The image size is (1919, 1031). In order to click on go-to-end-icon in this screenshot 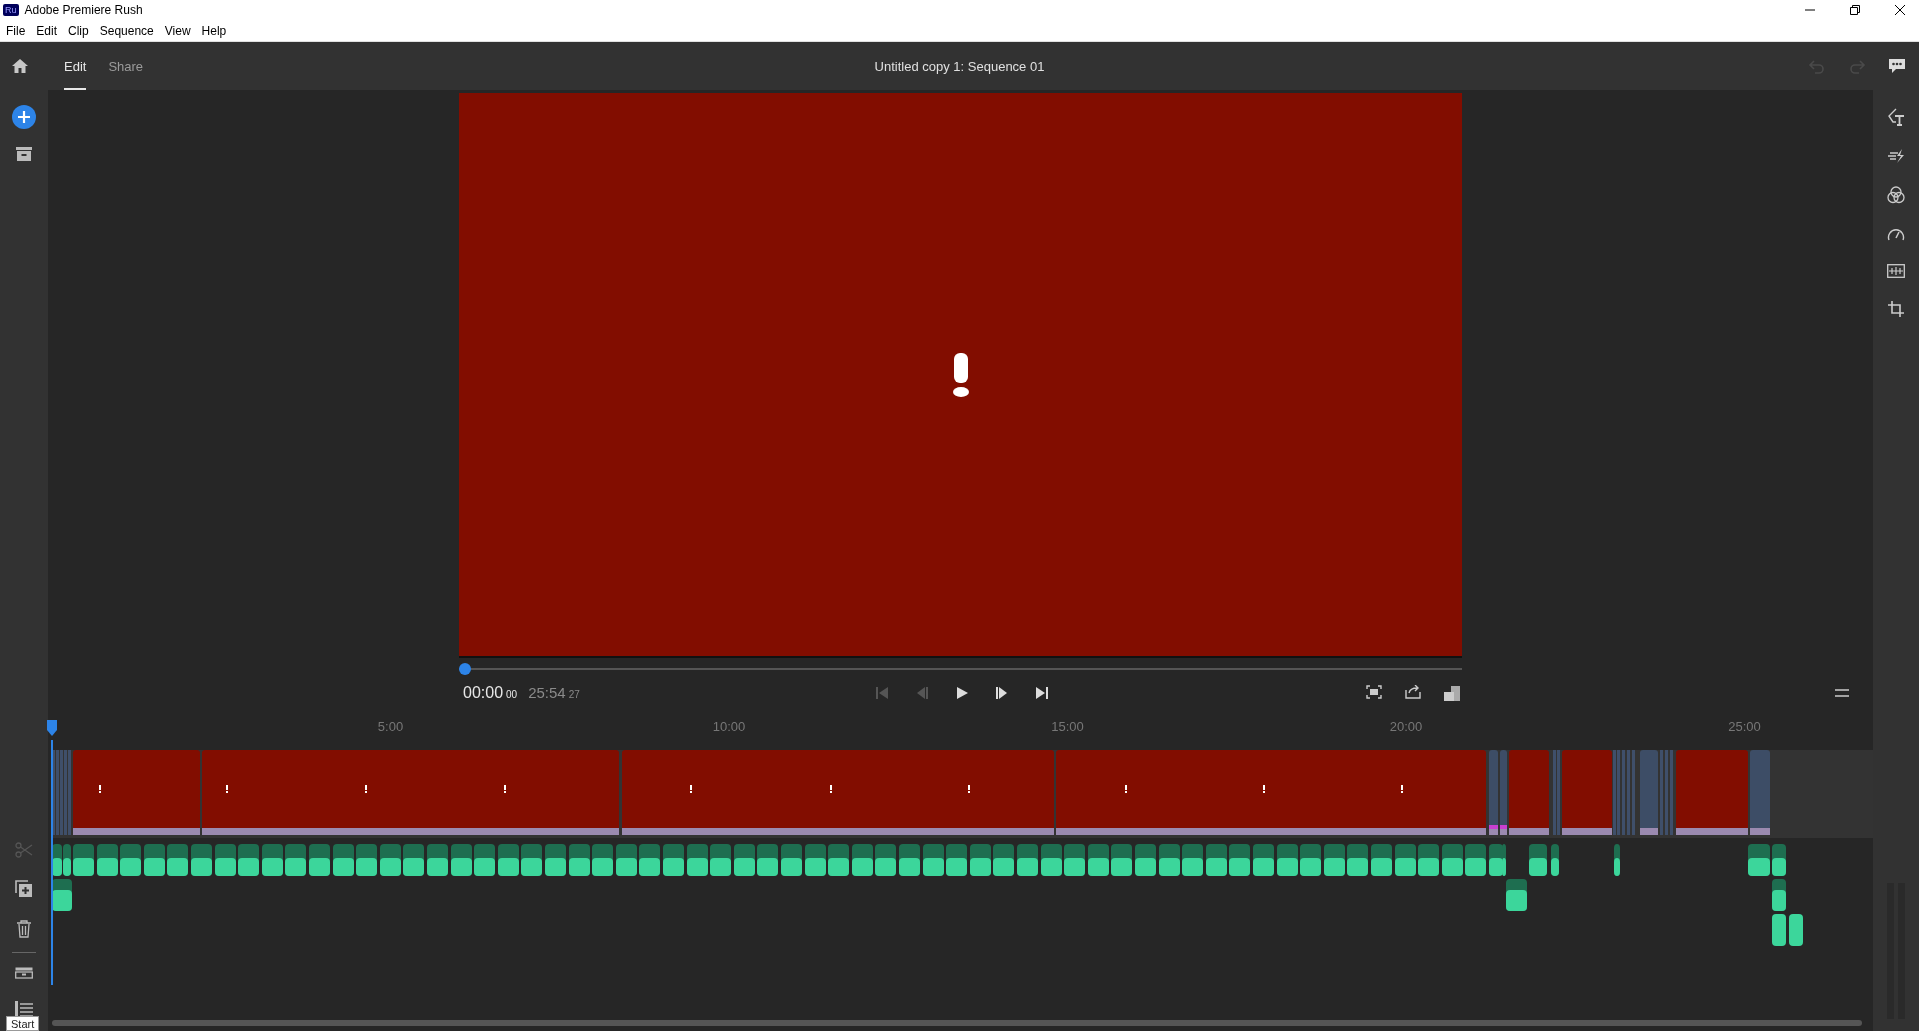, I will do `click(1041, 693)`.